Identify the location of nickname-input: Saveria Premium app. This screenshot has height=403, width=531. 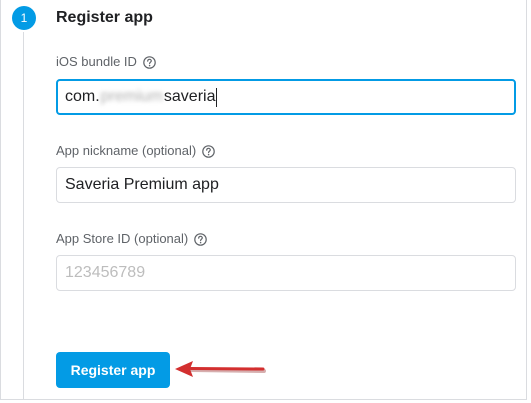
(286, 185).